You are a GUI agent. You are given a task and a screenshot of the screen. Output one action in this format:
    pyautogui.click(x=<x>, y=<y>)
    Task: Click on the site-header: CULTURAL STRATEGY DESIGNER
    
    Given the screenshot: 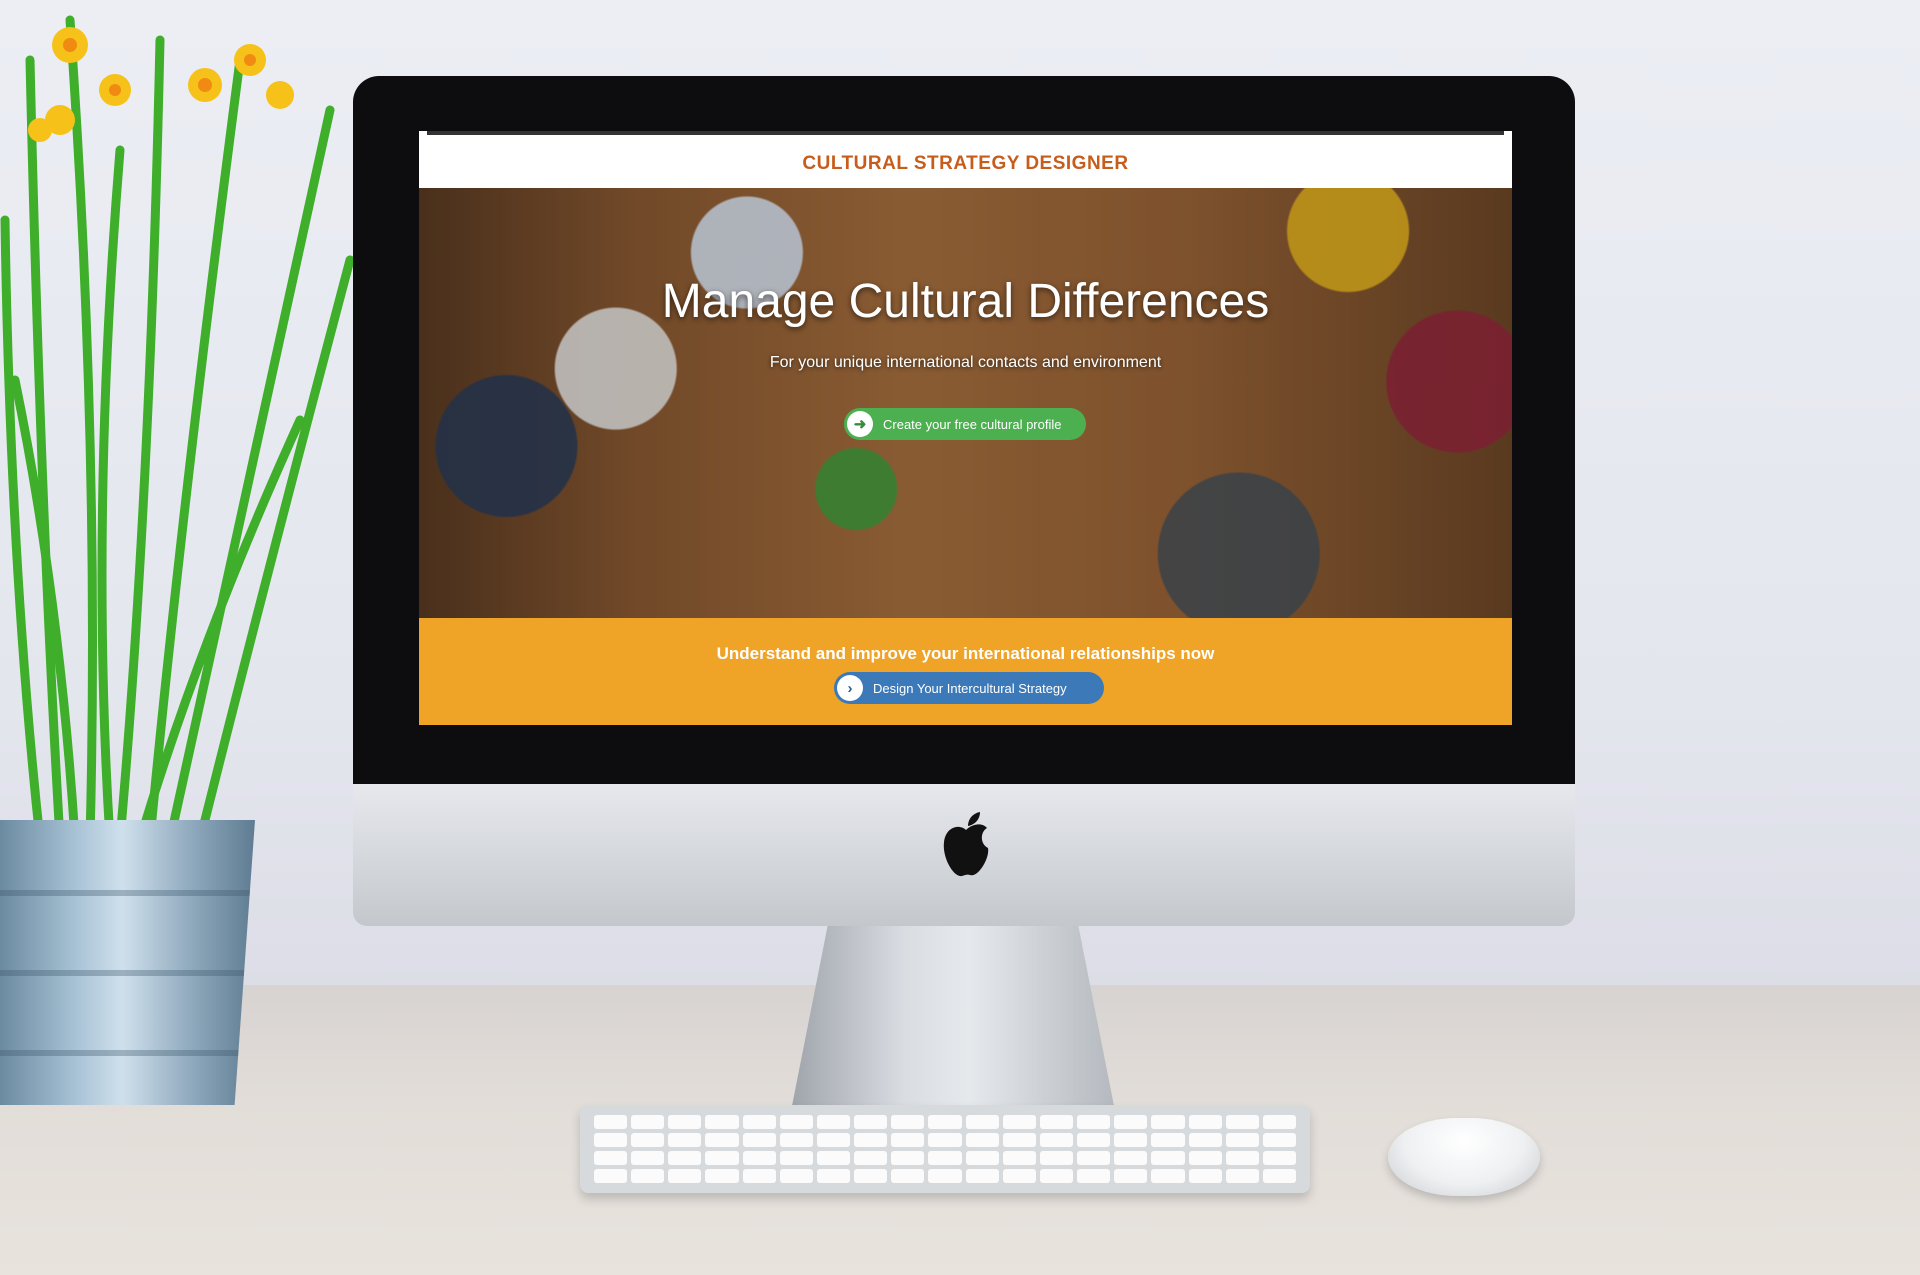 What is the action you would take?
    pyautogui.click(x=965, y=161)
    